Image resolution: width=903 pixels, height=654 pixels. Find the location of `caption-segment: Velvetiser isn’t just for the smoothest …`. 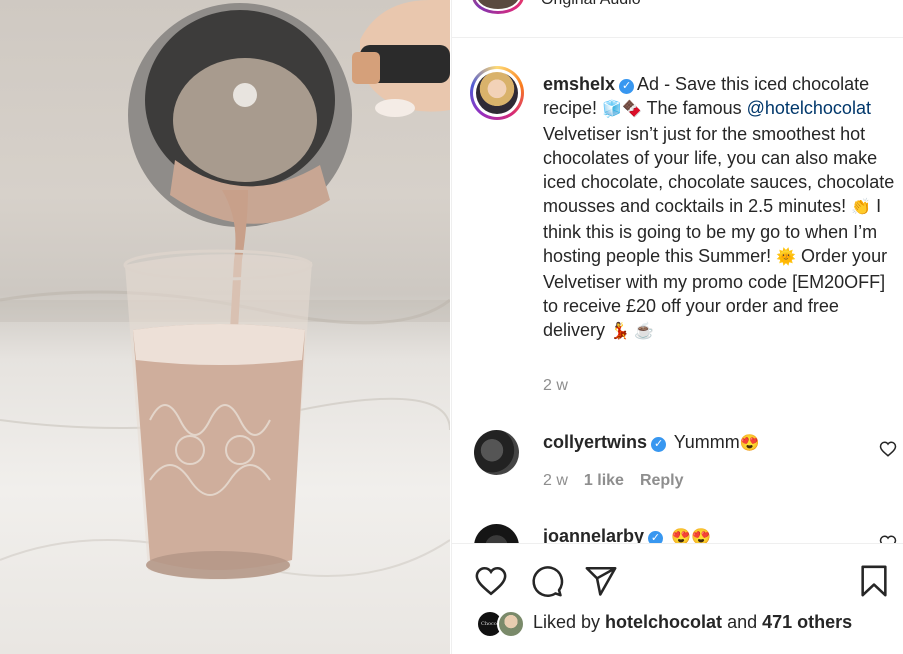

caption-segment: Velvetiser isn’t just for the smoothest … is located at coordinates (719, 170).